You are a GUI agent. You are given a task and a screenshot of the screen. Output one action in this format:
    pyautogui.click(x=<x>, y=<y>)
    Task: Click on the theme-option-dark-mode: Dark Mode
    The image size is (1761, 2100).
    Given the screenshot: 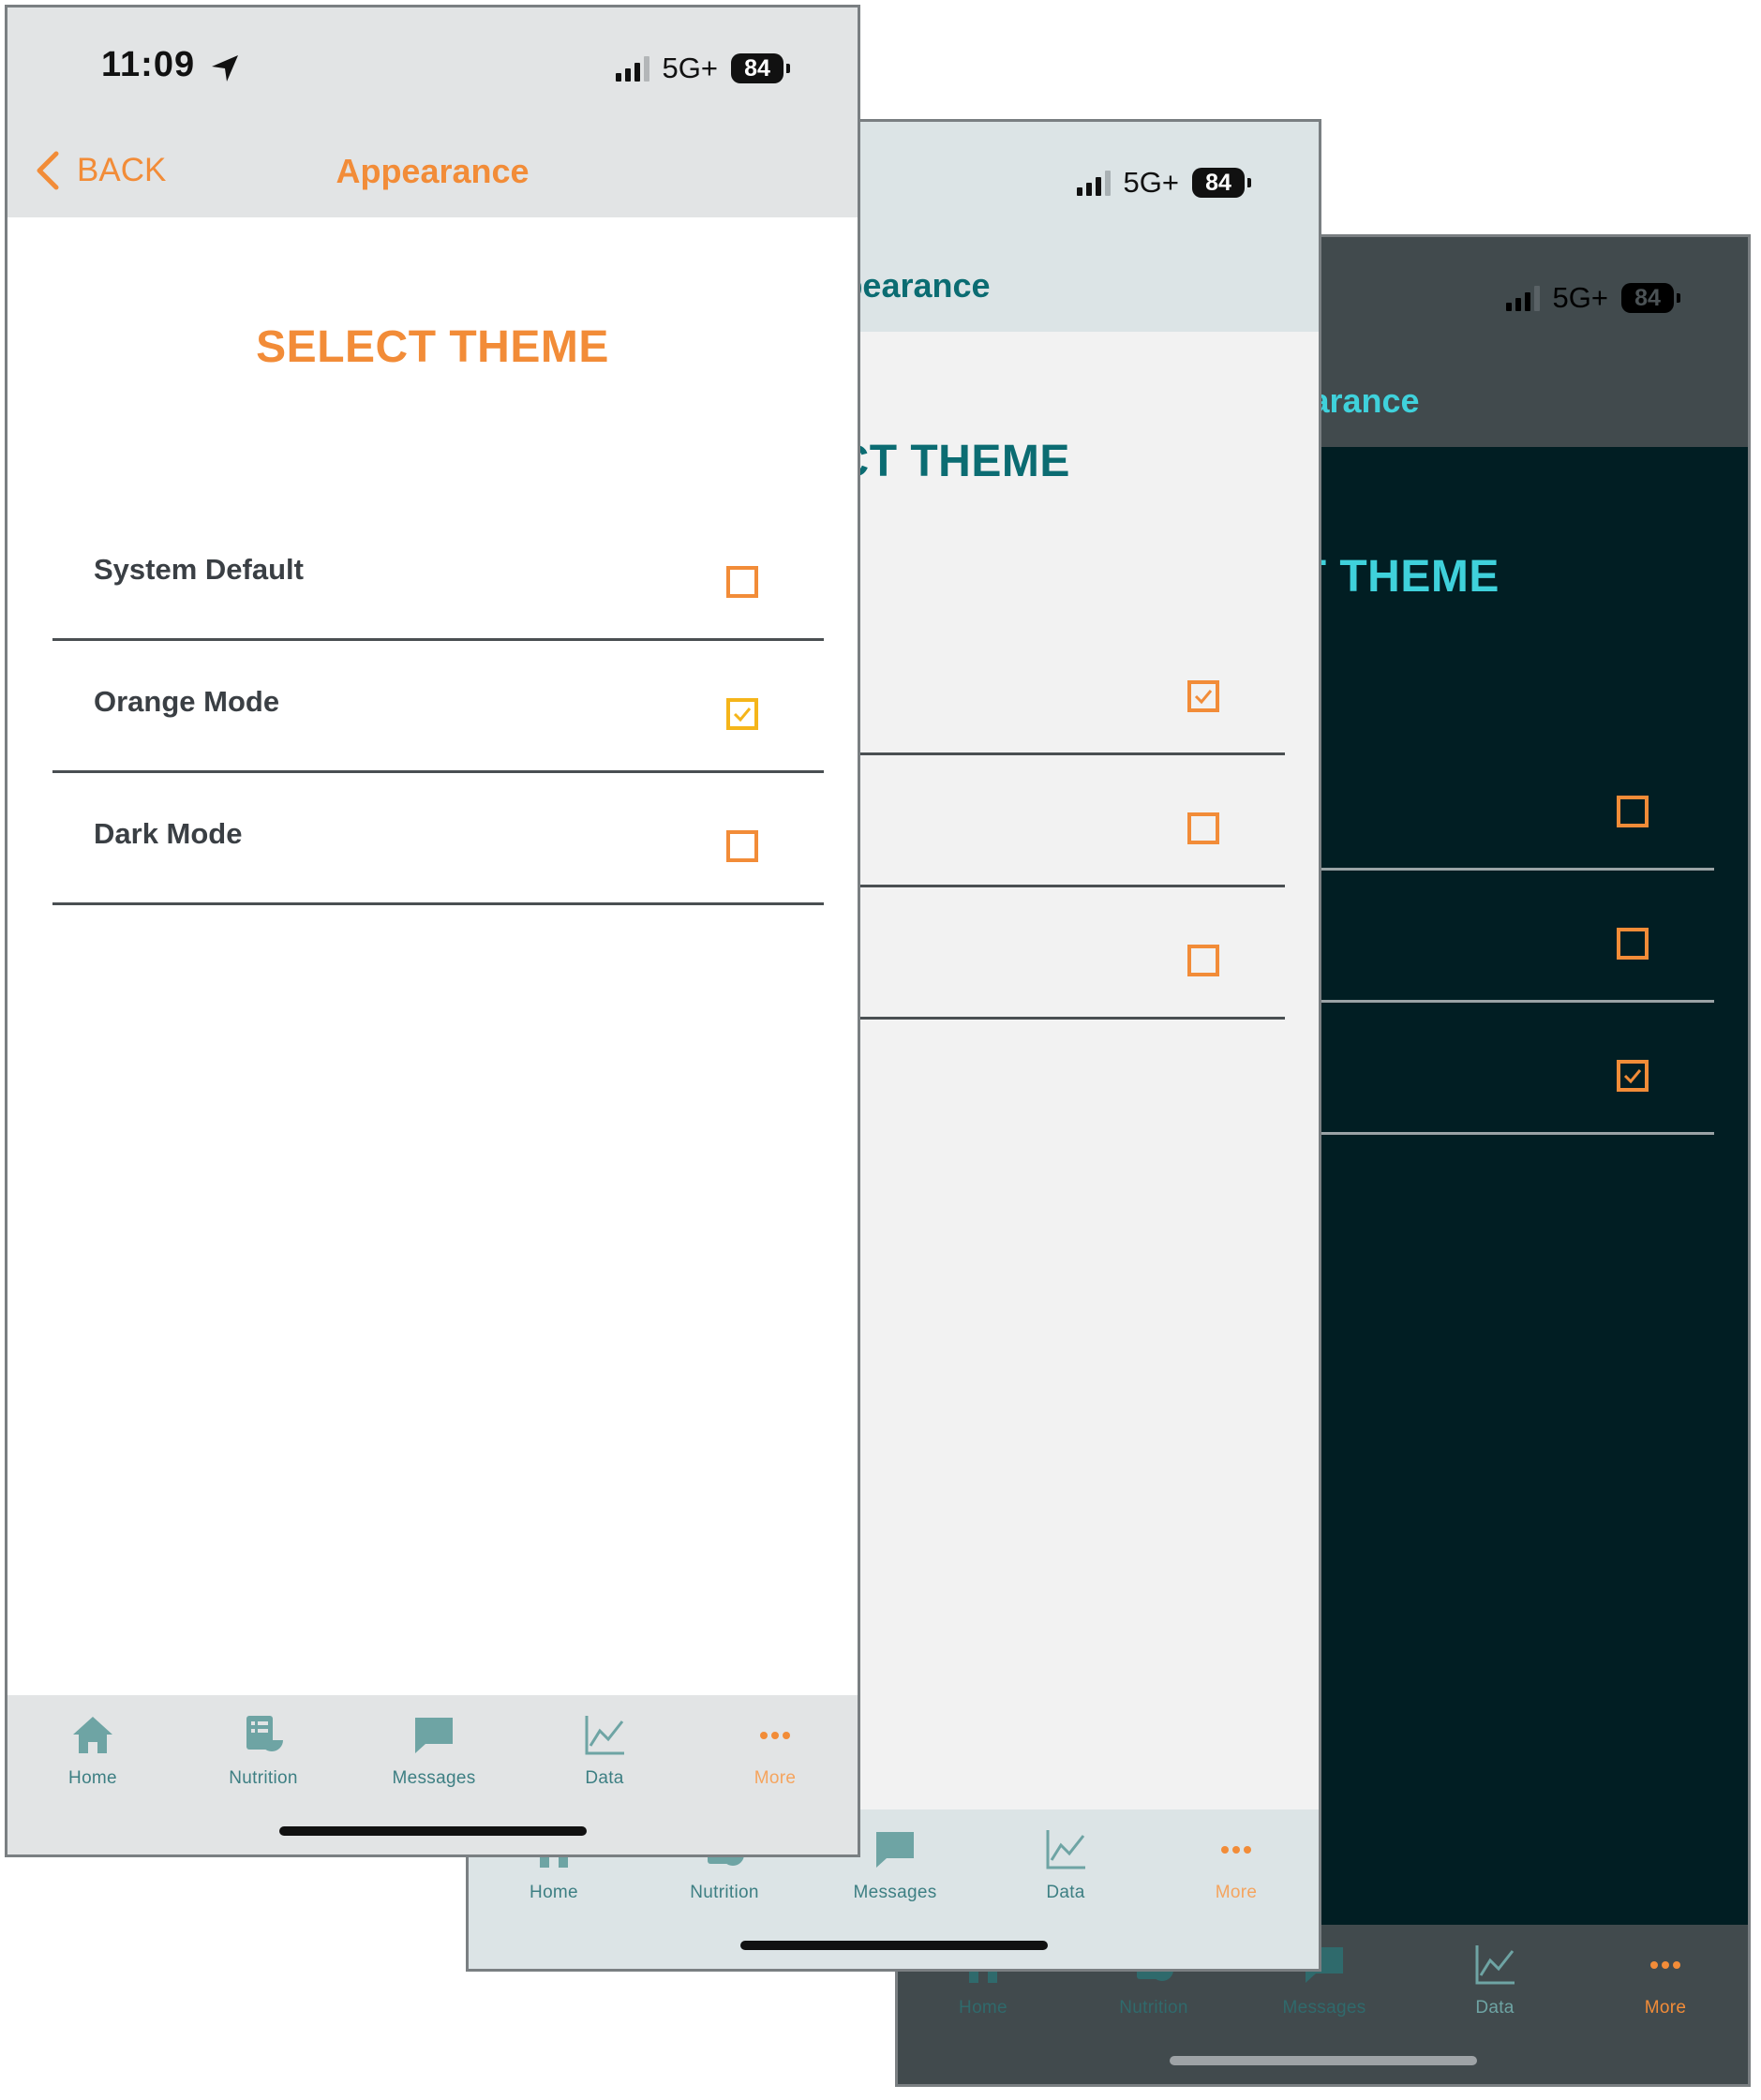 What is the action you would take?
    pyautogui.click(x=438, y=839)
    